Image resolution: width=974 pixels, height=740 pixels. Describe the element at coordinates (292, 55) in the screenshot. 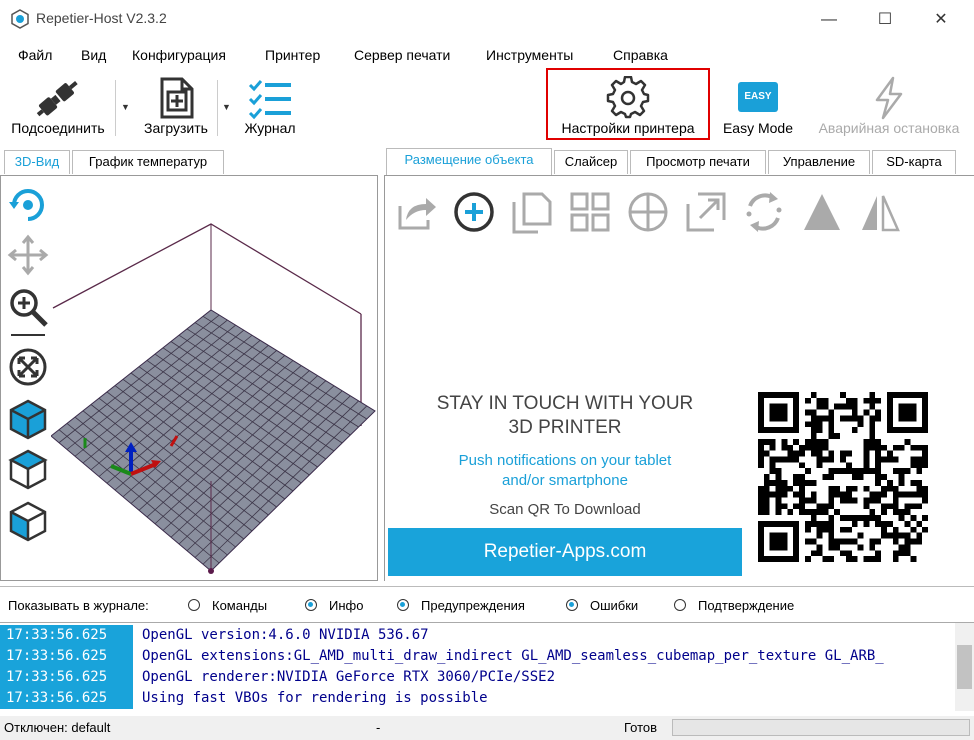

I see `menu-printer: Принтер` at that location.